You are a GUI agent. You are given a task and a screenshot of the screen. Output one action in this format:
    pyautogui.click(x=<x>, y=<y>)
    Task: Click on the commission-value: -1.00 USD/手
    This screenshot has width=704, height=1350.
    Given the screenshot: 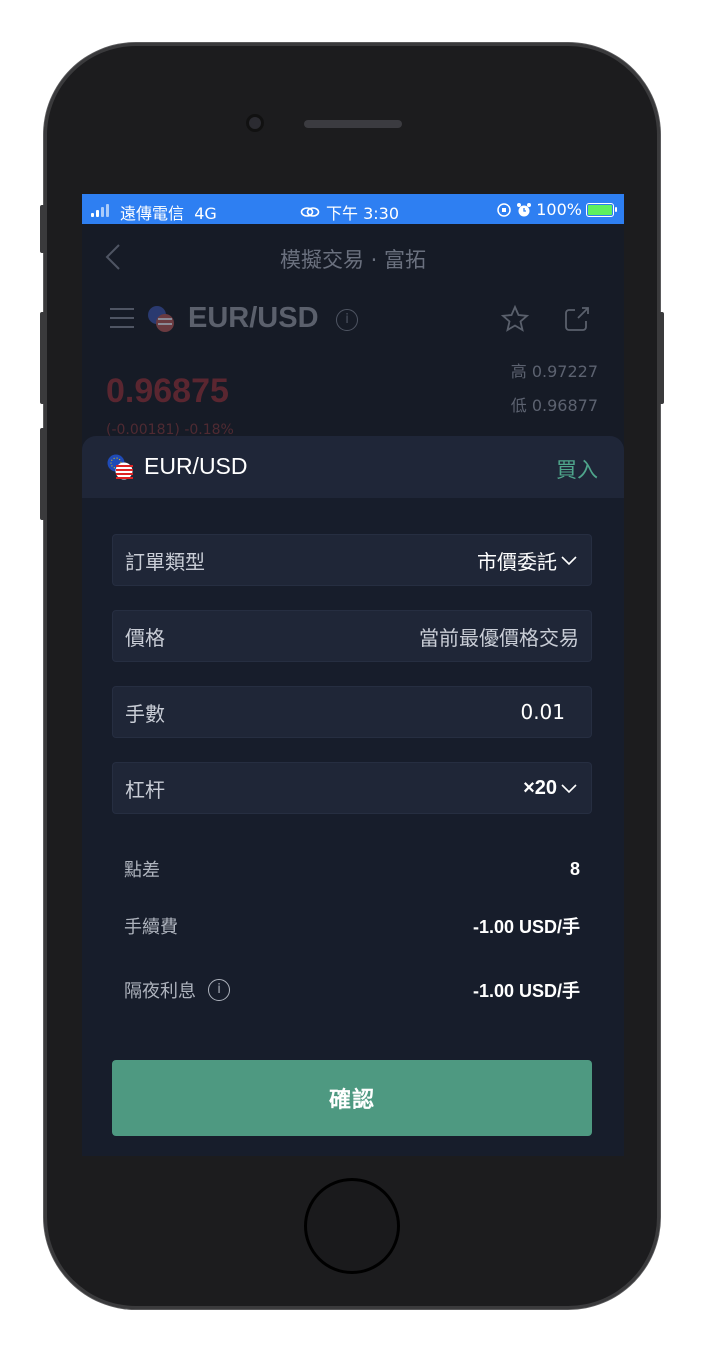 What is the action you would take?
    pyautogui.click(x=526, y=927)
    